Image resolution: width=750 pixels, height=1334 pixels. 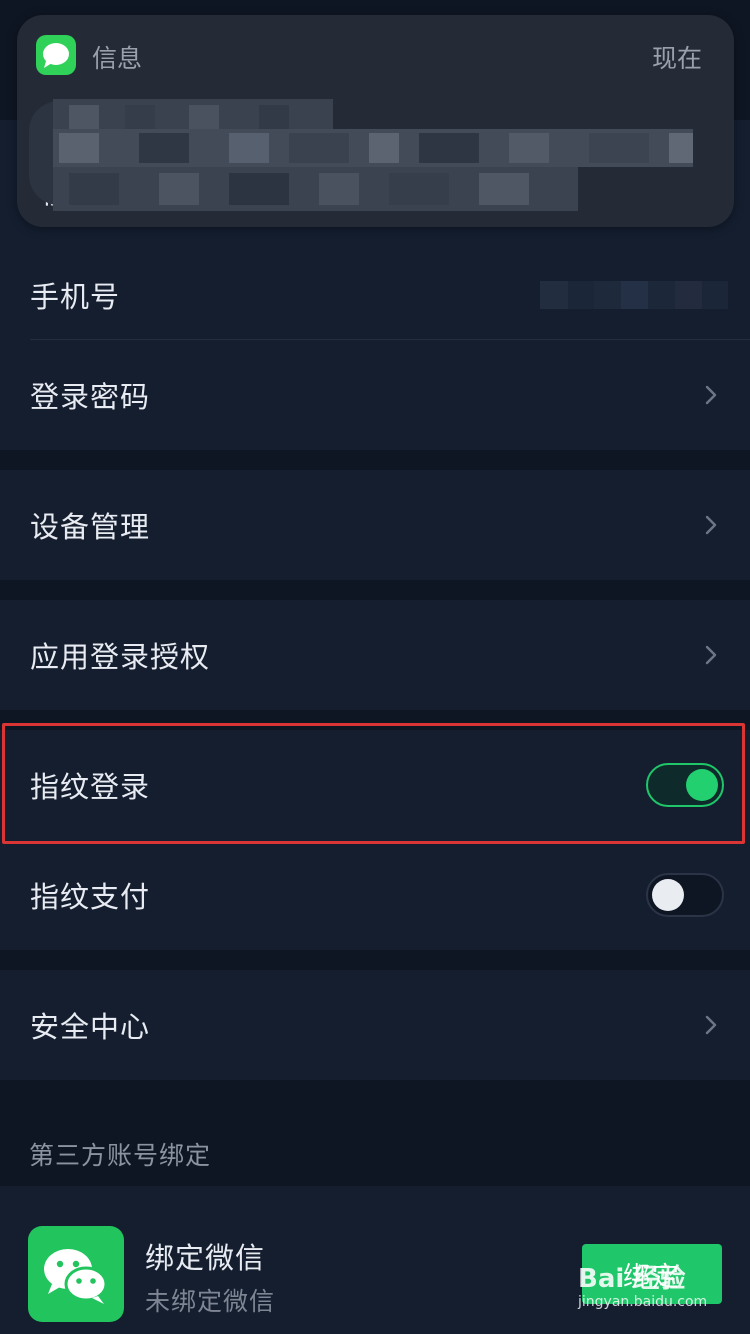 I want to click on fingerprint-pay-label: 指纹支付, so click(x=90, y=897).